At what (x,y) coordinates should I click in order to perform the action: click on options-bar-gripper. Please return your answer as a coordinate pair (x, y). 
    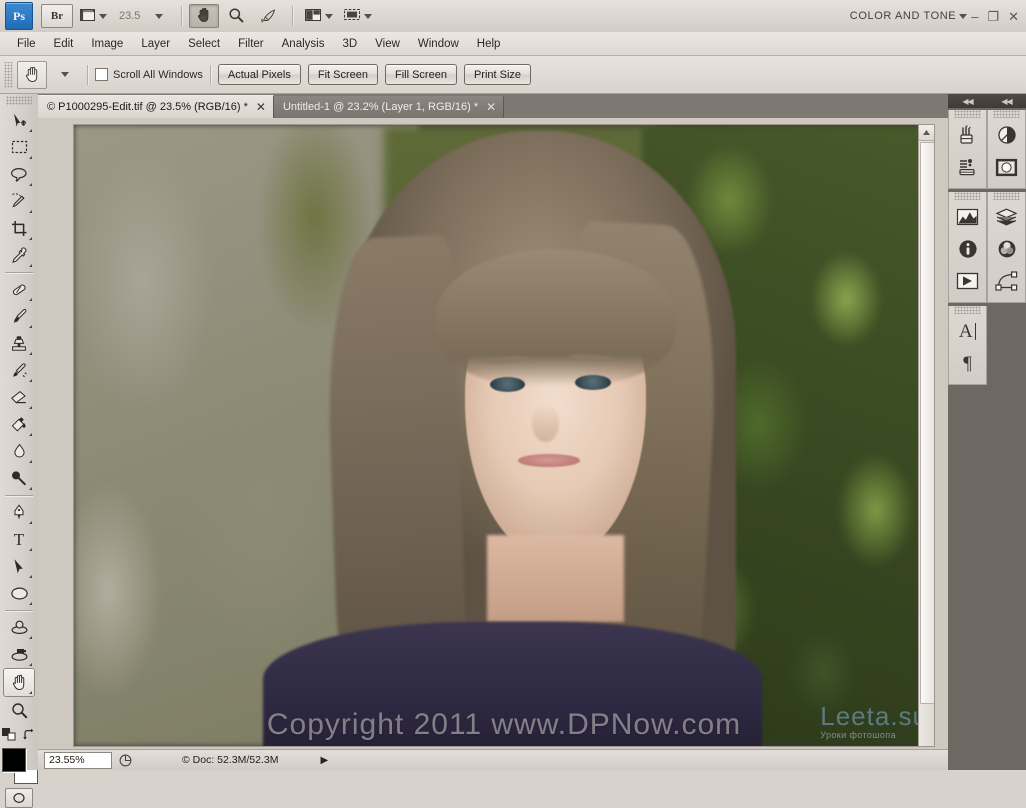
    Looking at the image, I should click on (8, 74).